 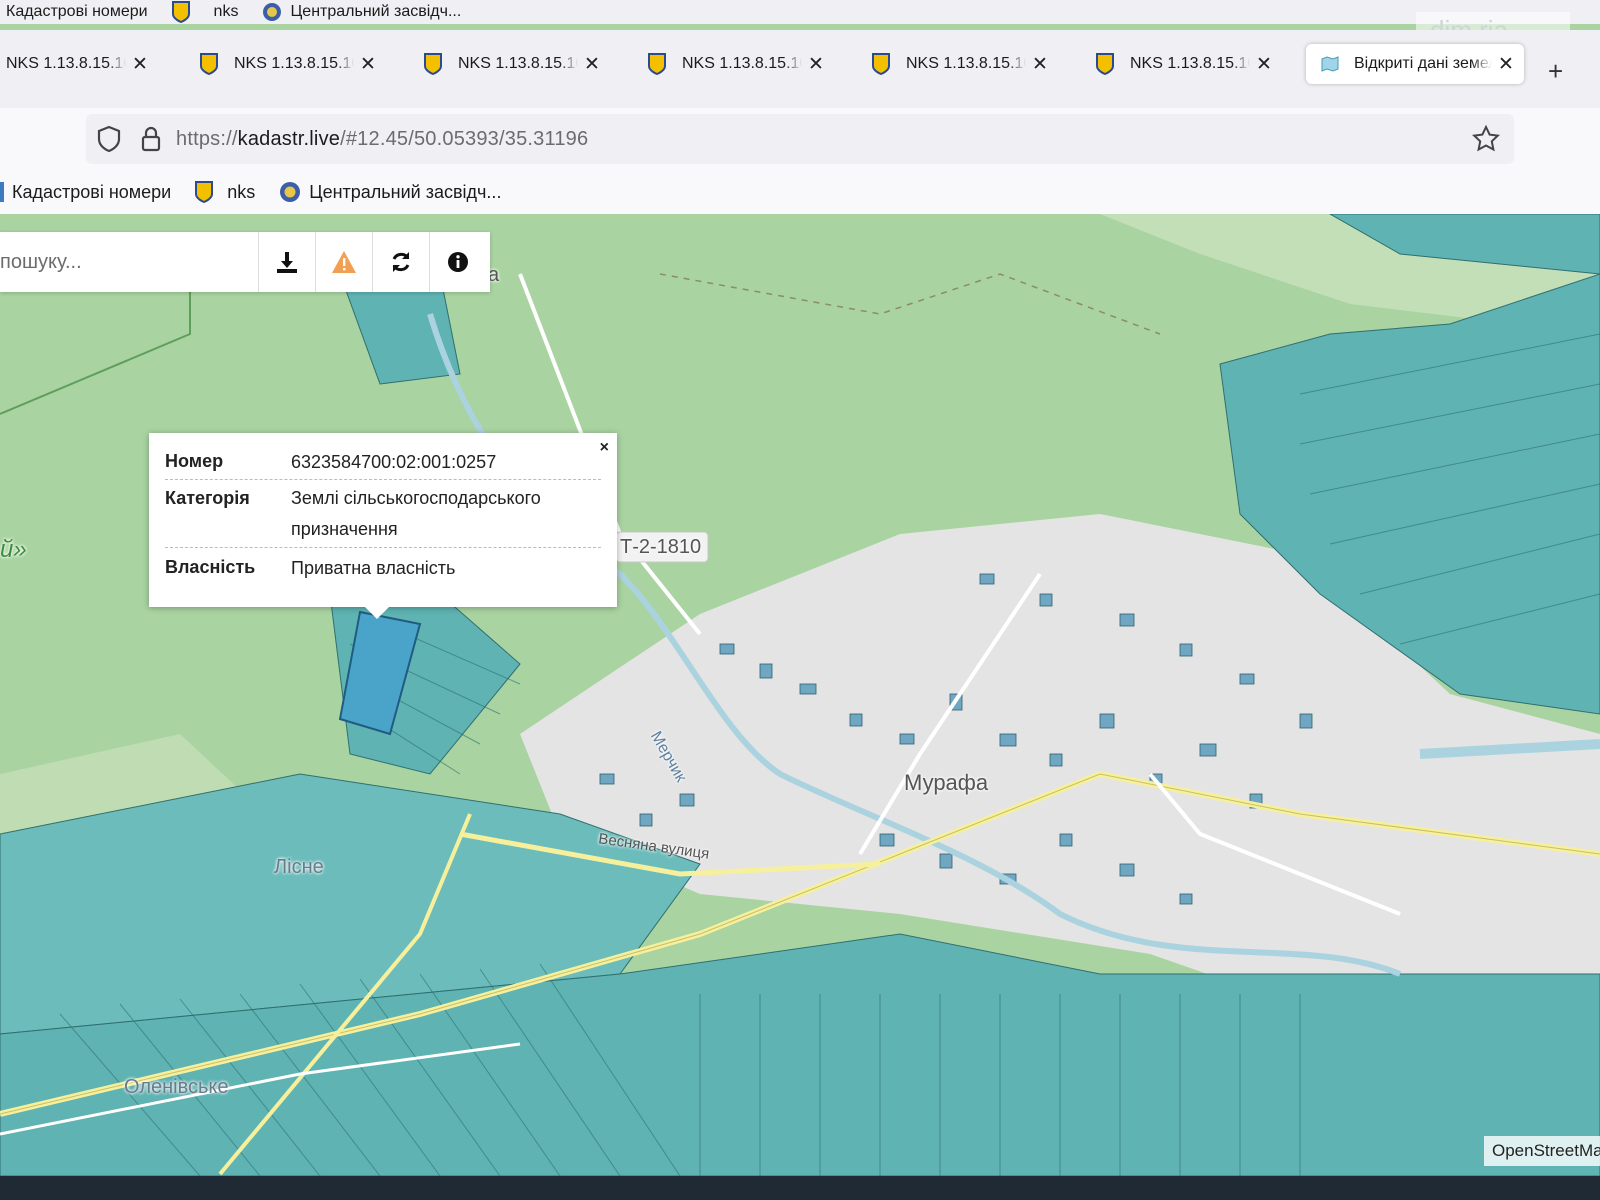 I want to click on info-icon, so click(x=458, y=262).